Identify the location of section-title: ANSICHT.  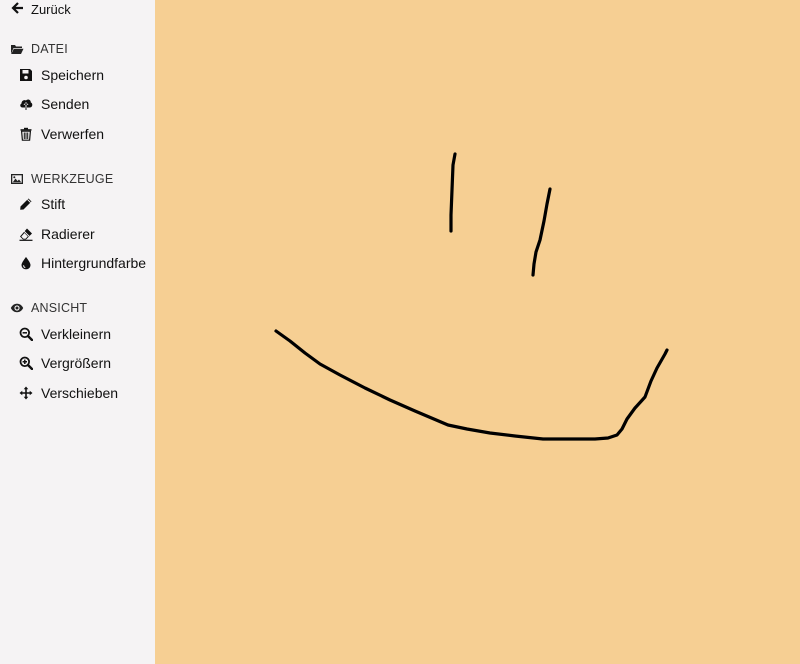
(59, 308).